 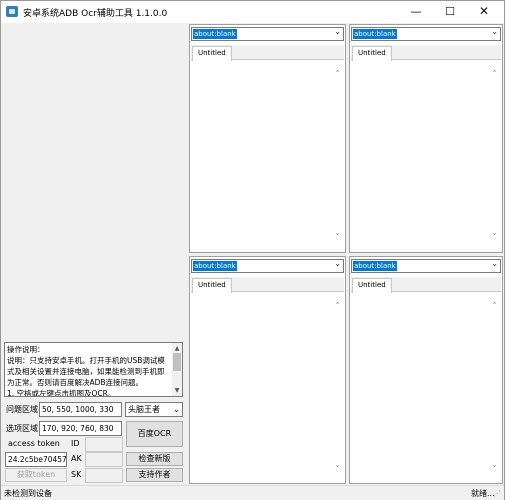 What do you see at coordinates (497, 493) in the screenshot?
I see `resize-grip-icon: ⋰` at bounding box center [497, 493].